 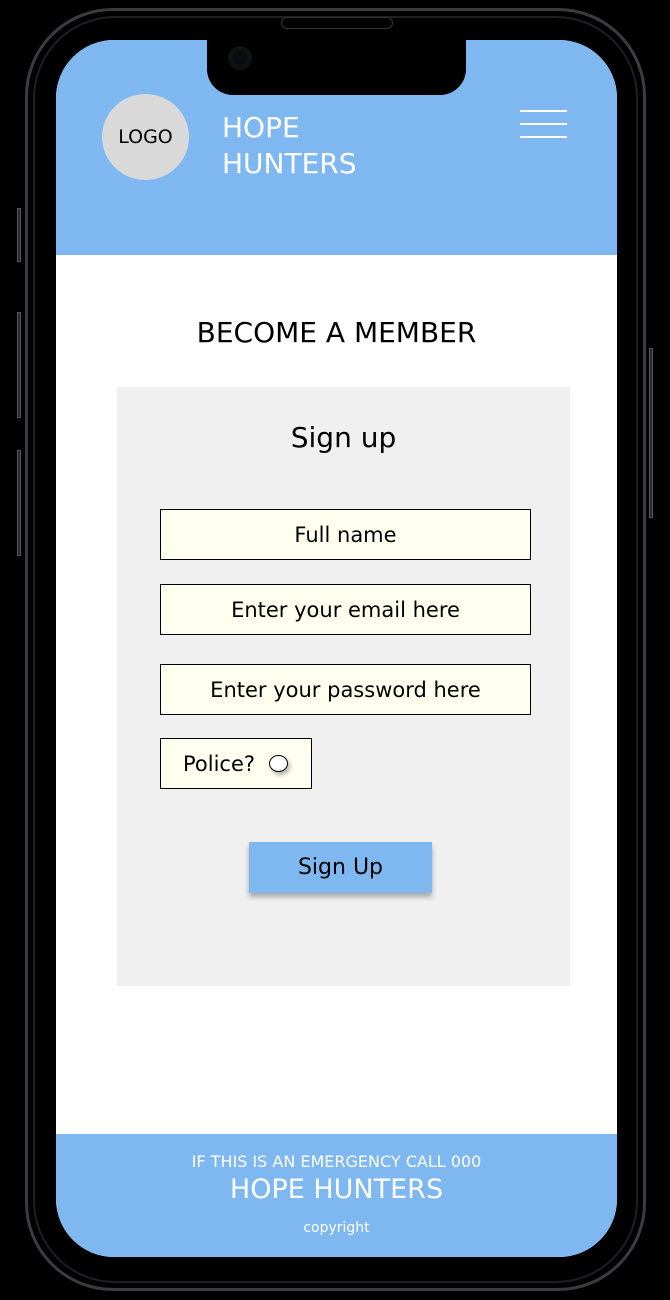 I want to click on email-input: Enter your email here, so click(x=345, y=609).